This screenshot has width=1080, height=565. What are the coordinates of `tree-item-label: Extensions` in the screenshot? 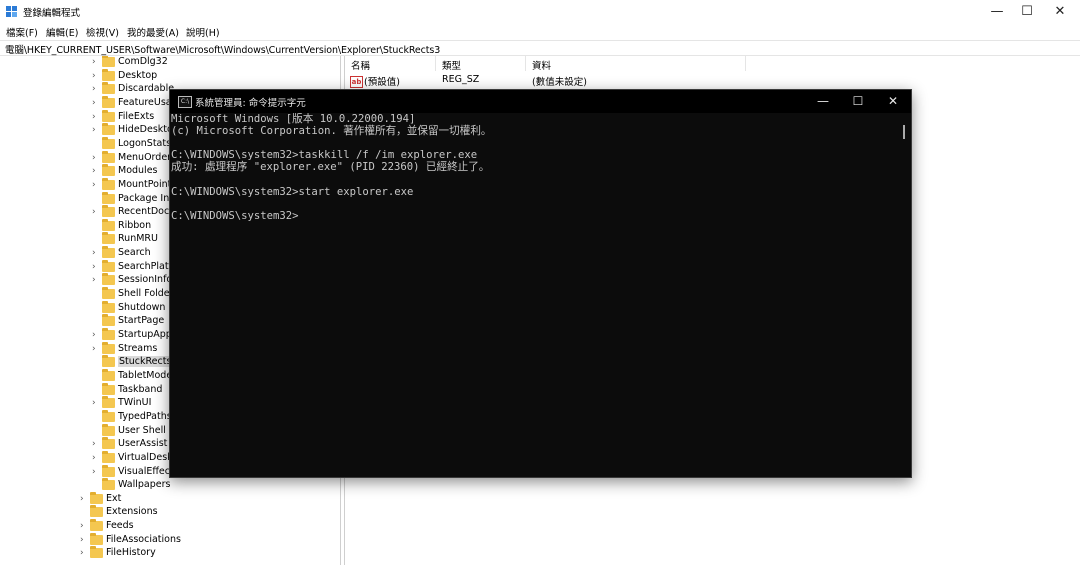 It's located at (132, 512).